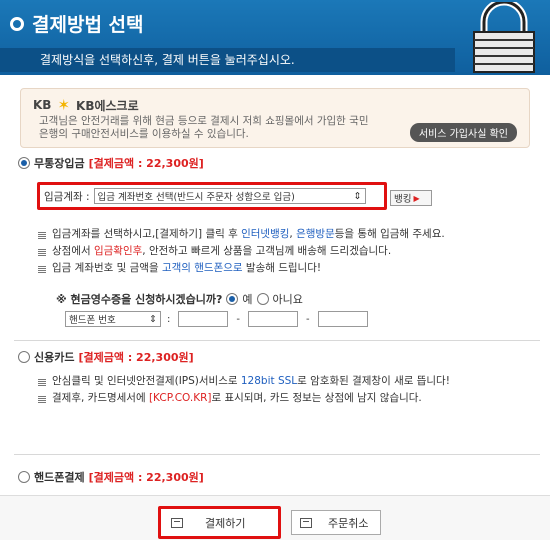  Describe the element at coordinates (348, 523) in the screenshot. I see `cancel-button-label: 주문취소` at that location.